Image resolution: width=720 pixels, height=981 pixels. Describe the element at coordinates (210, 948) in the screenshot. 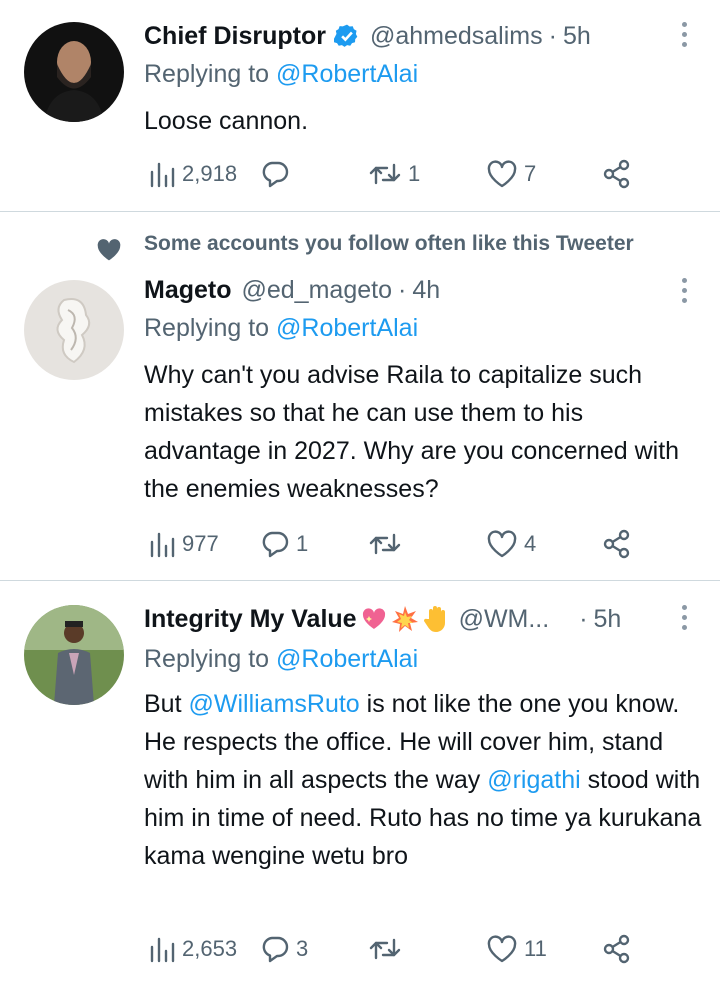

I see `views-count: 2,653` at that location.